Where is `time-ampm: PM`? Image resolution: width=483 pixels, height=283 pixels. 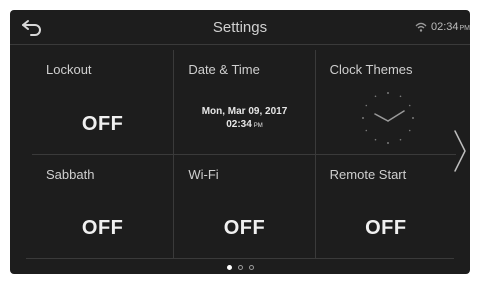
time-ampm: PM is located at coordinates (258, 126).